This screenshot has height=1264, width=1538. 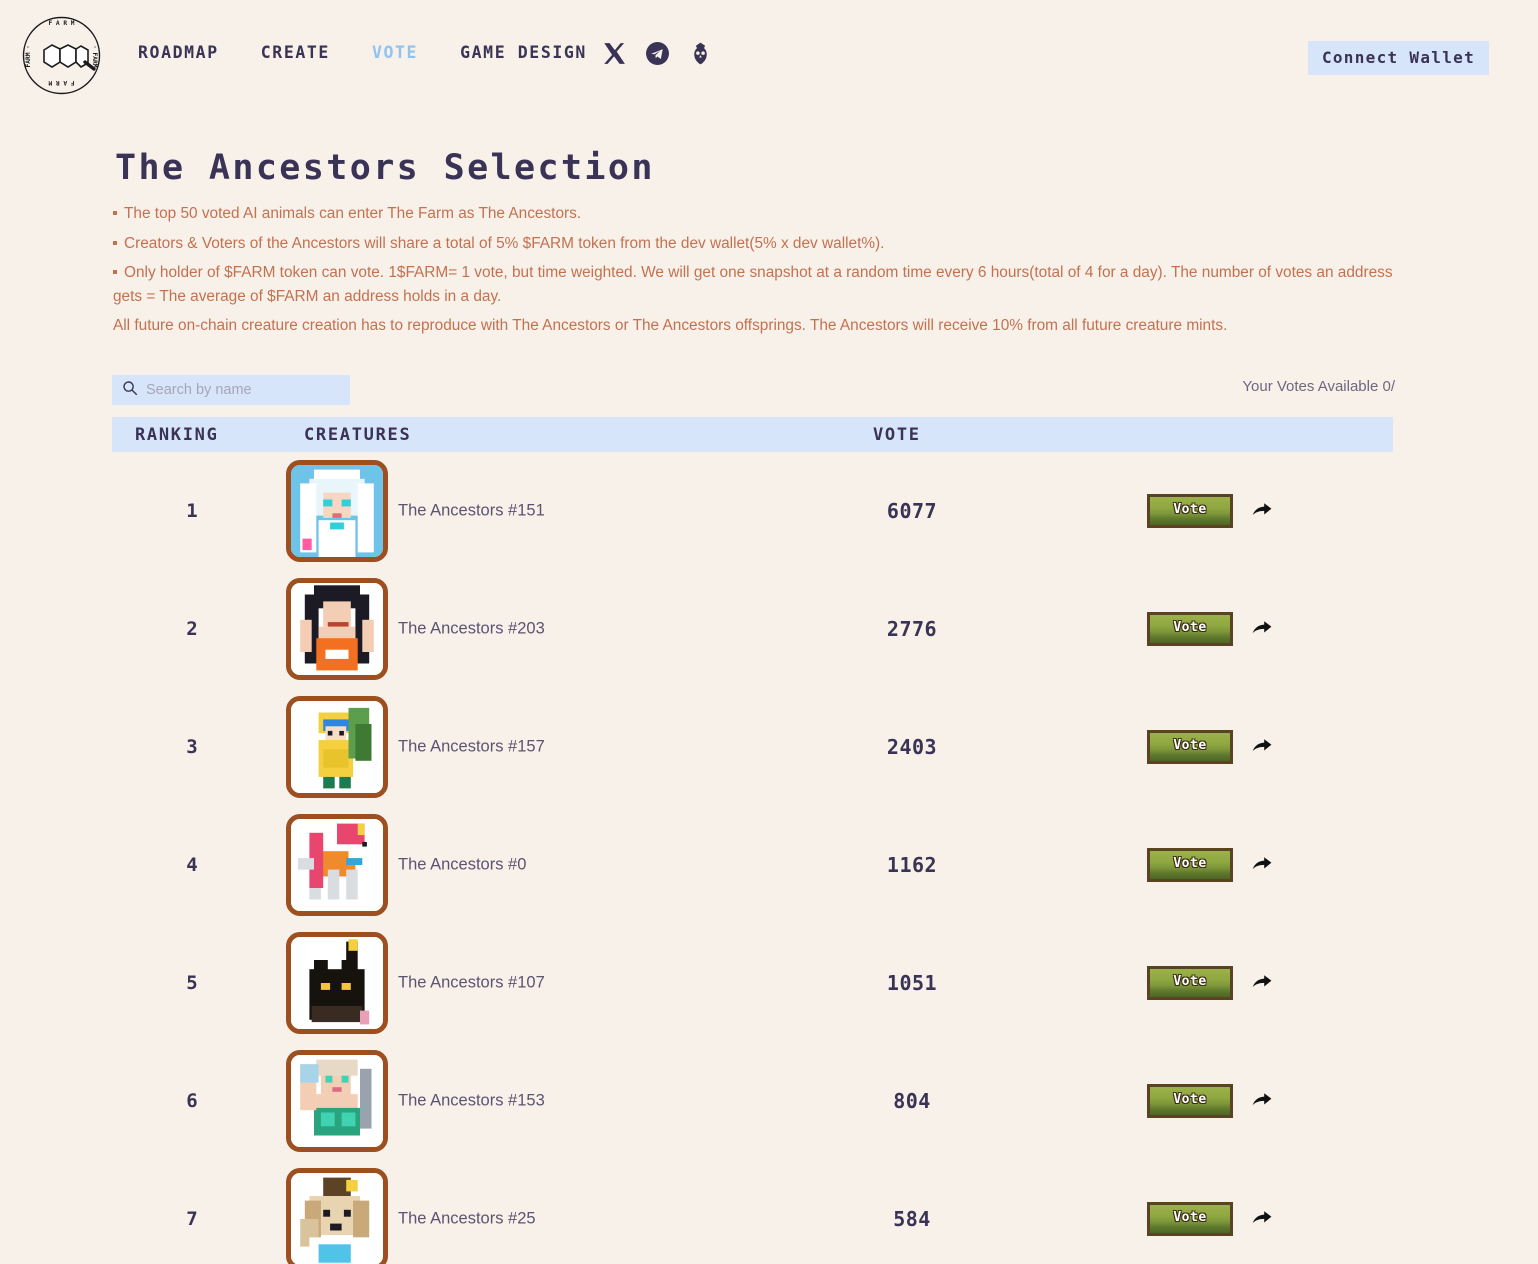 I want to click on nav-link-vote: VOTE, so click(x=395, y=52).